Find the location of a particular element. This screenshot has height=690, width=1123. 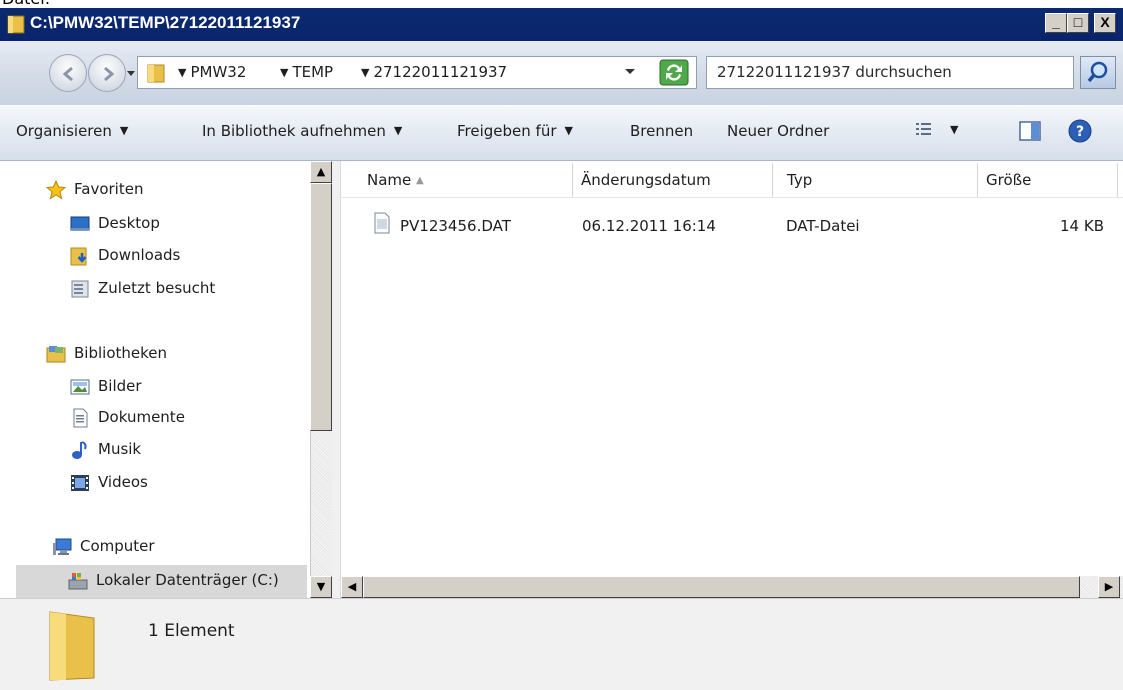

breadcrumb-label: TEMP is located at coordinates (313, 72).